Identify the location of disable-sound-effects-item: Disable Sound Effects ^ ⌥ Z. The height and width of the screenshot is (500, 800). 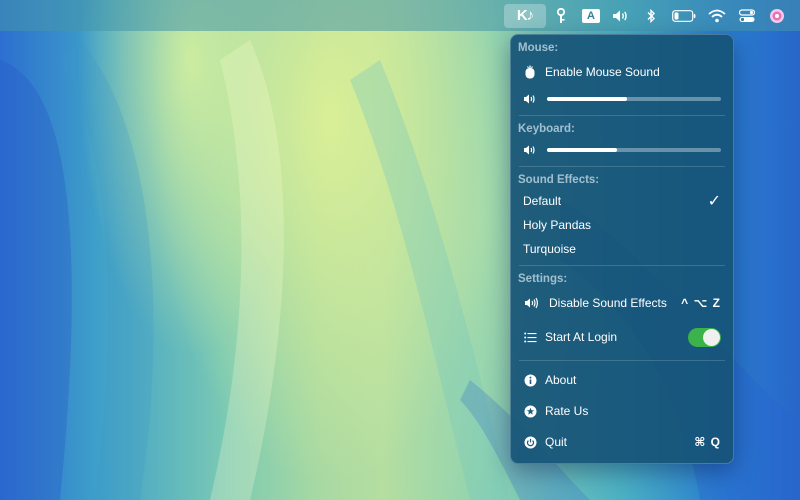
(622, 303).